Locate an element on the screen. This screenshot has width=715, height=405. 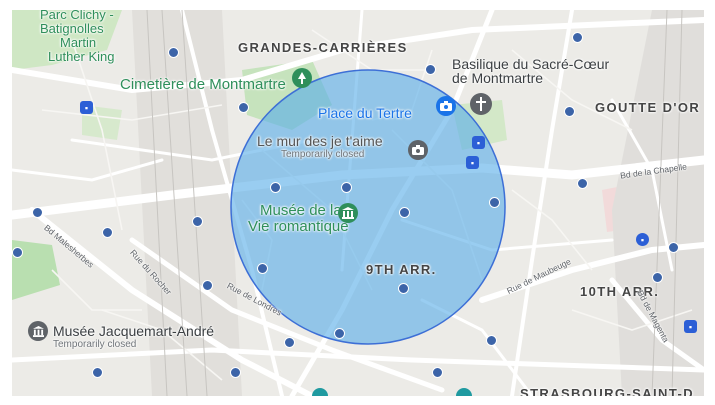
mur-je-taime-label: Le mur des je t'aime is located at coordinates (320, 141).